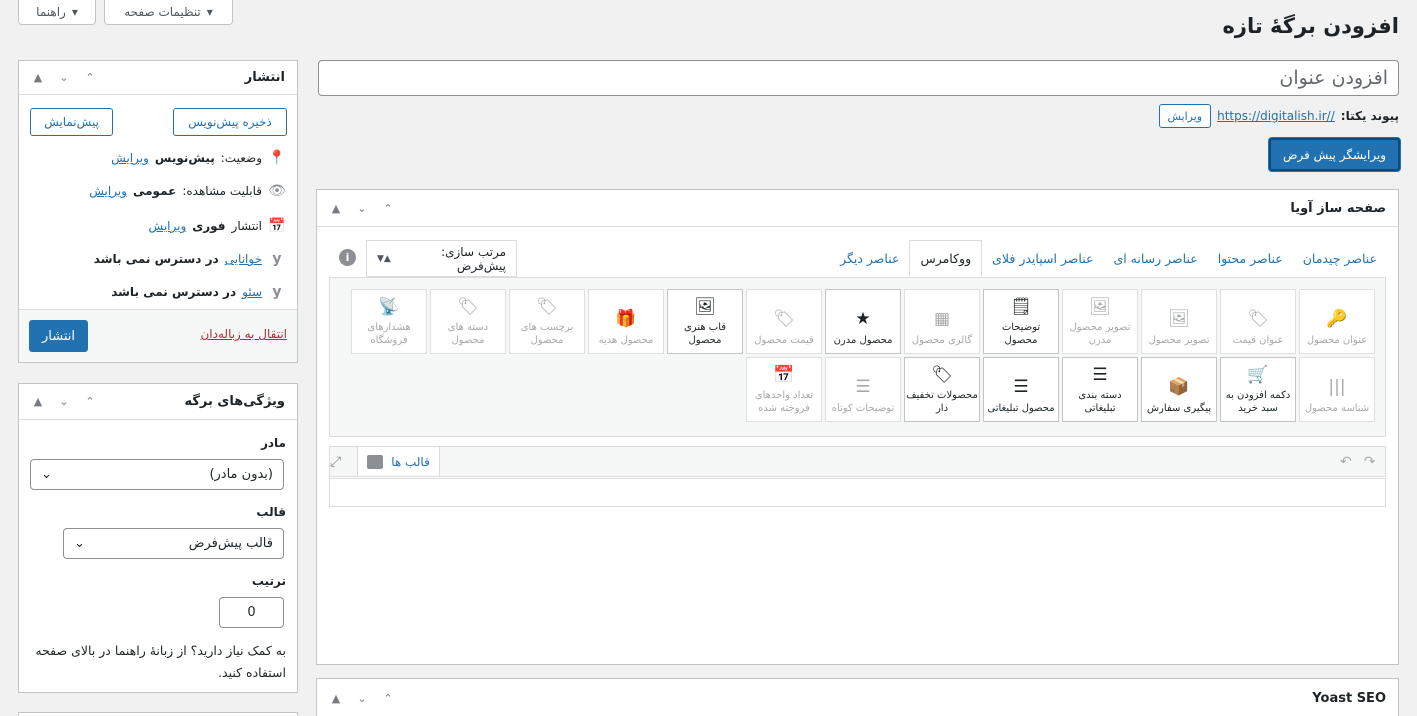  Describe the element at coordinates (158, 714) in the screenshot. I see `next-sidebar-box` at that location.